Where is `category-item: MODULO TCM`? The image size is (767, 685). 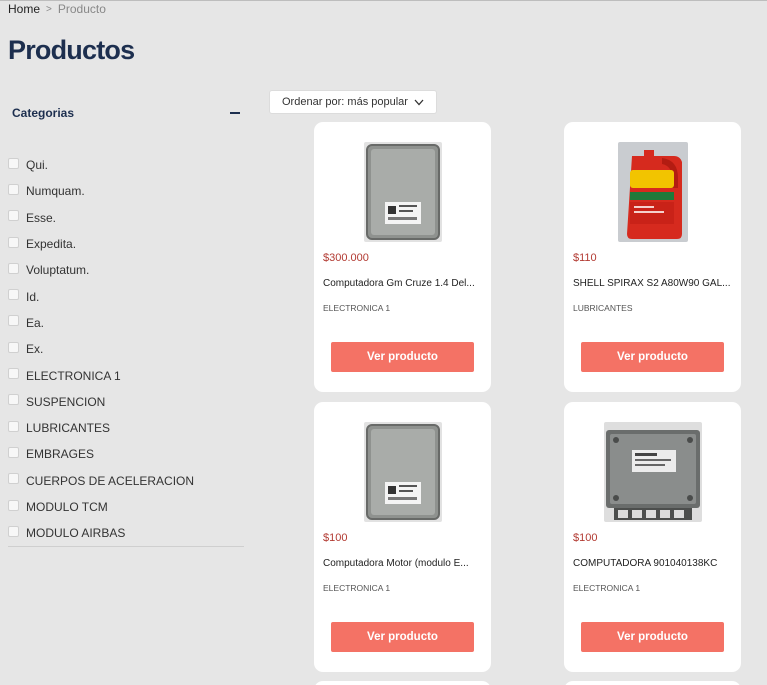 category-item: MODULO TCM is located at coordinates (126, 507).